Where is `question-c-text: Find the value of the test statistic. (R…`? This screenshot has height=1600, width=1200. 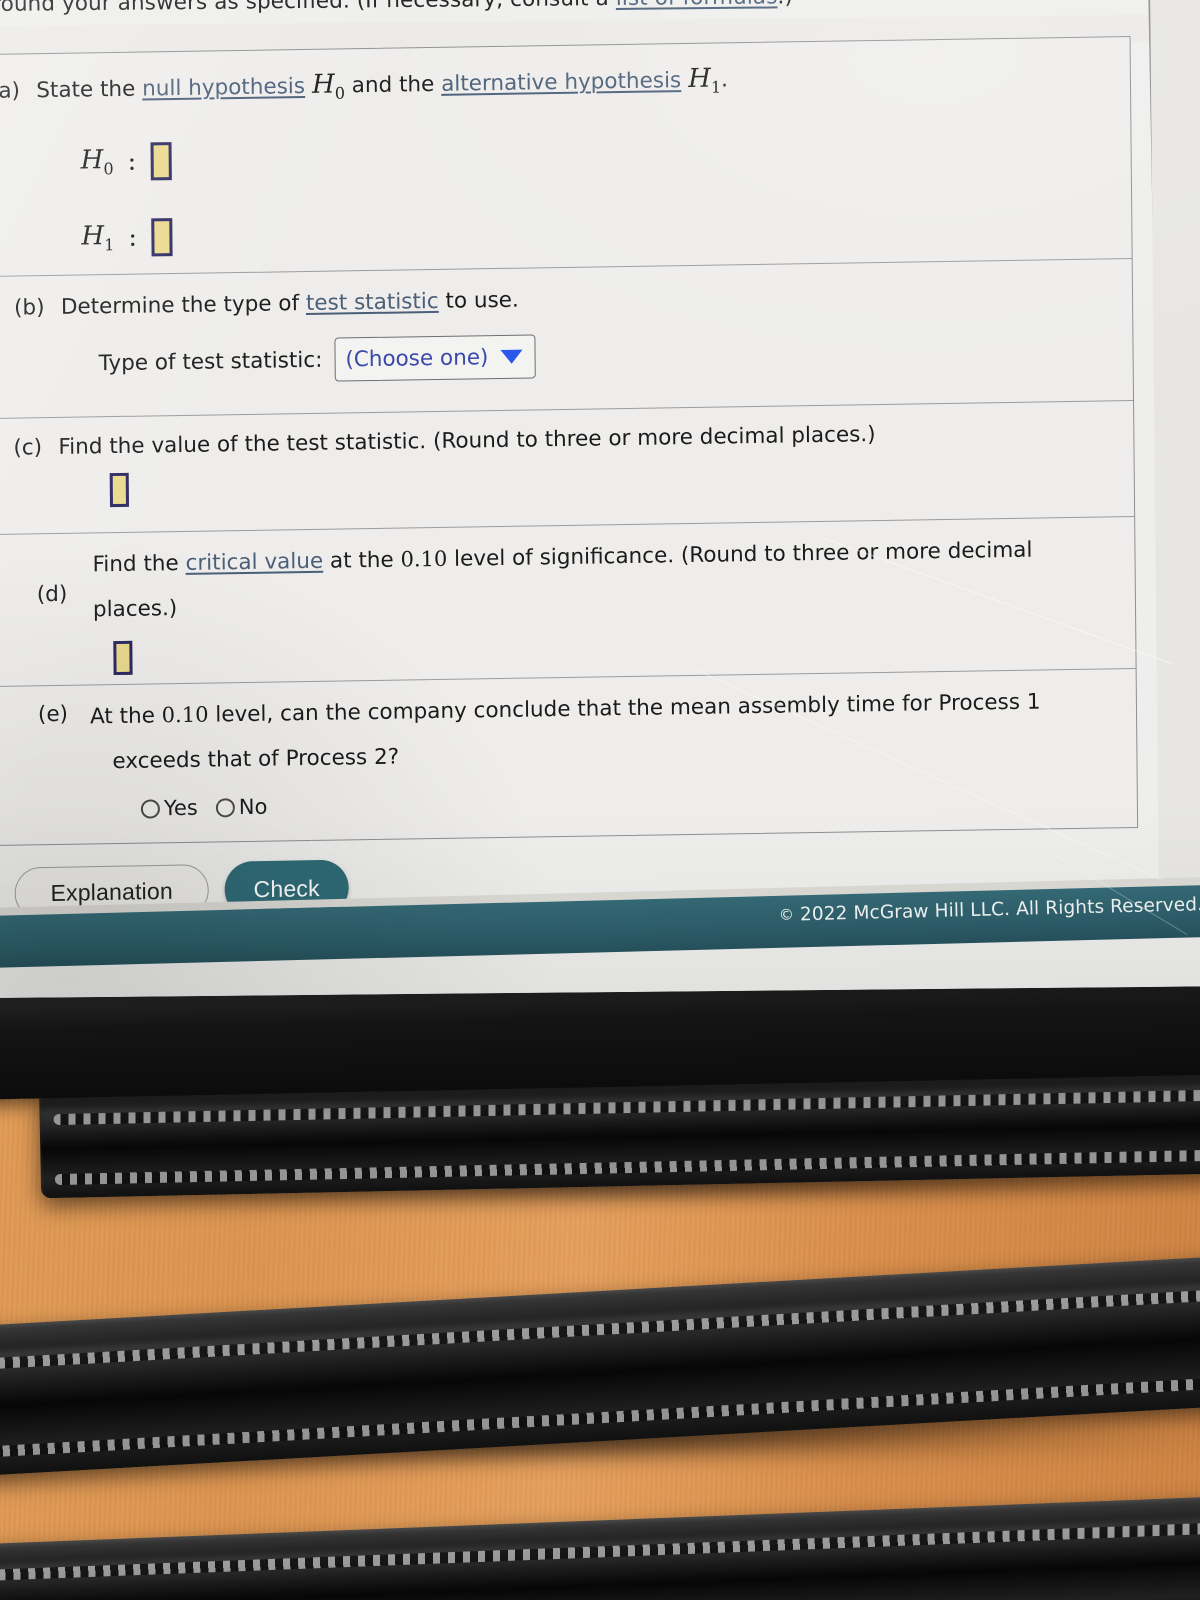 question-c-text: Find the value of the test statistic. (R… is located at coordinates (467, 441).